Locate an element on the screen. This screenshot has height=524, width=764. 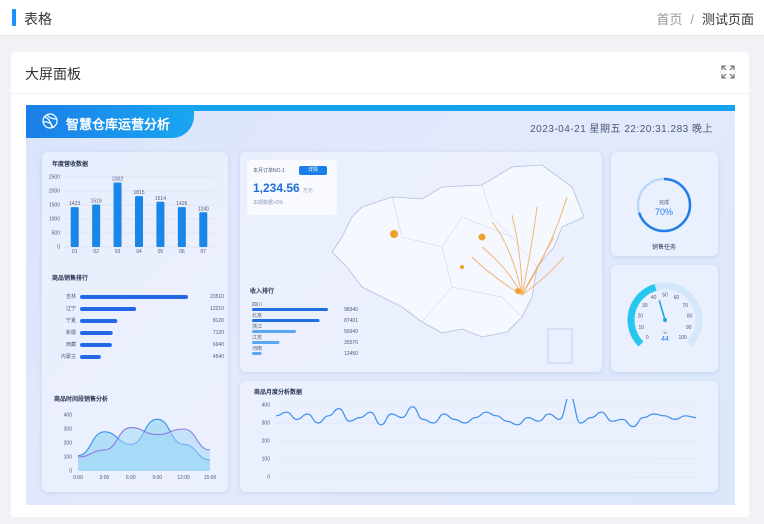
title-accent-bar is located at coordinates (14, 17).